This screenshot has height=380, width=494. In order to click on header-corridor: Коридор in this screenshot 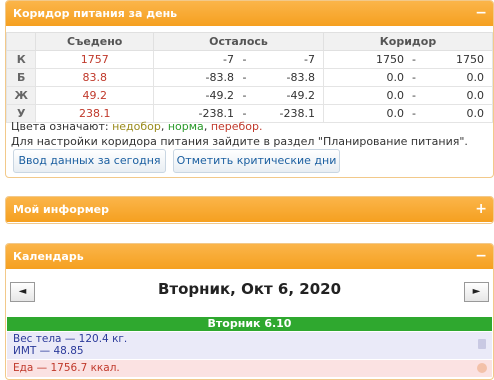, I will do `click(408, 41)`.